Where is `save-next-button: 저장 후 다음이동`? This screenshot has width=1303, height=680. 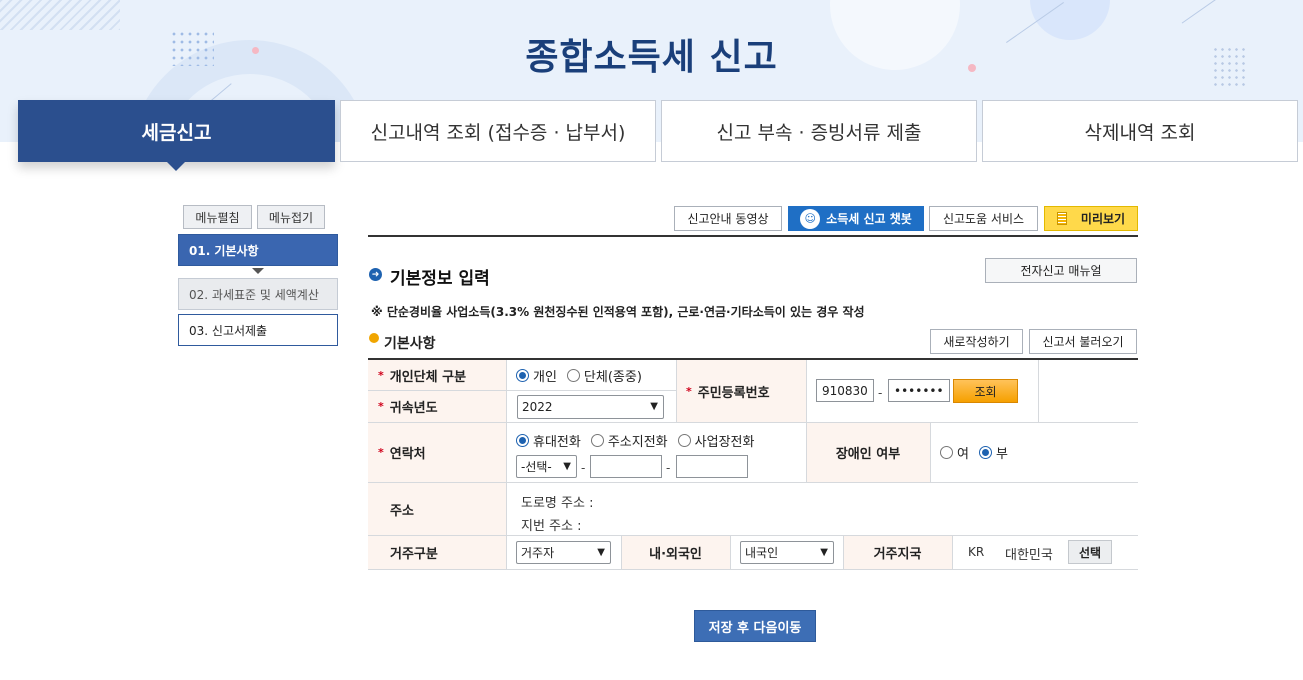
save-next-button: 저장 후 다음이동 is located at coordinates (755, 626).